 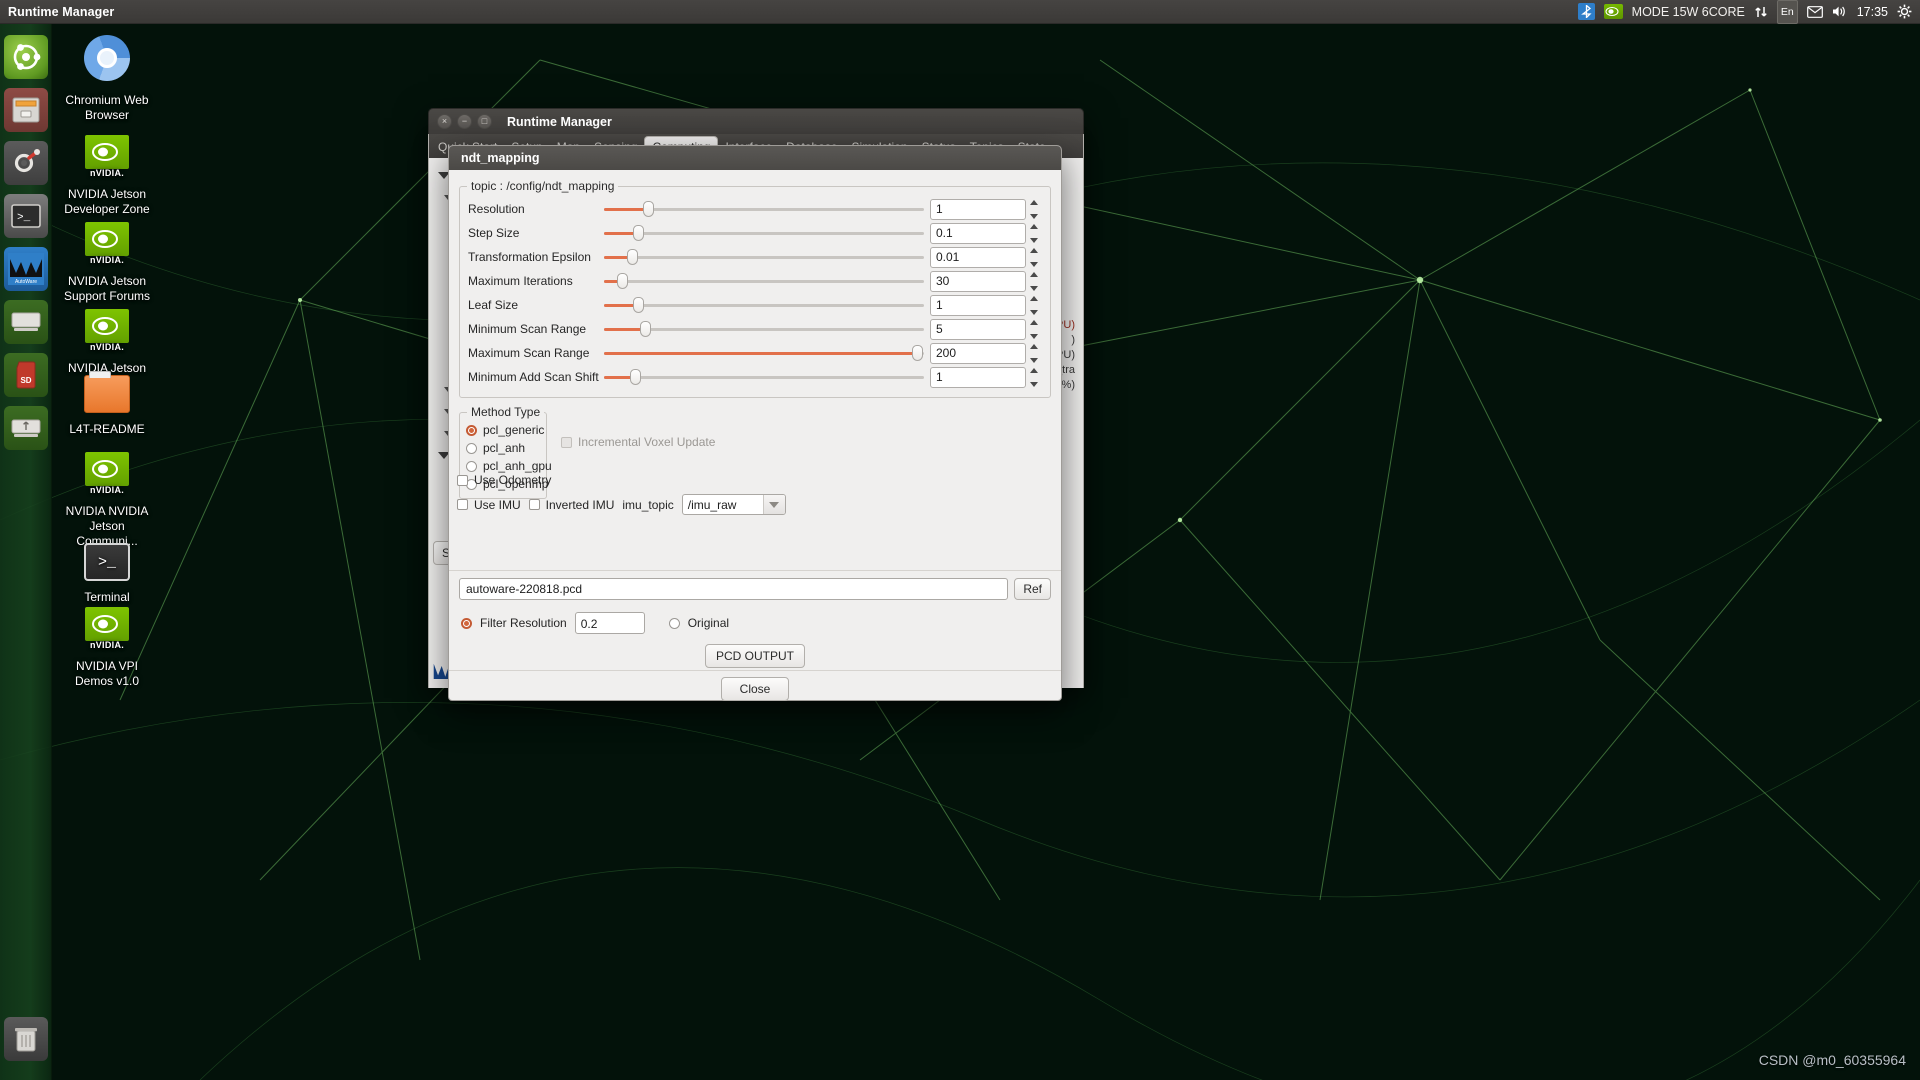 What do you see at coordinates (978, 281) in the screenshot?
I see `spin-value: 30` at bounding box center [978, 281].